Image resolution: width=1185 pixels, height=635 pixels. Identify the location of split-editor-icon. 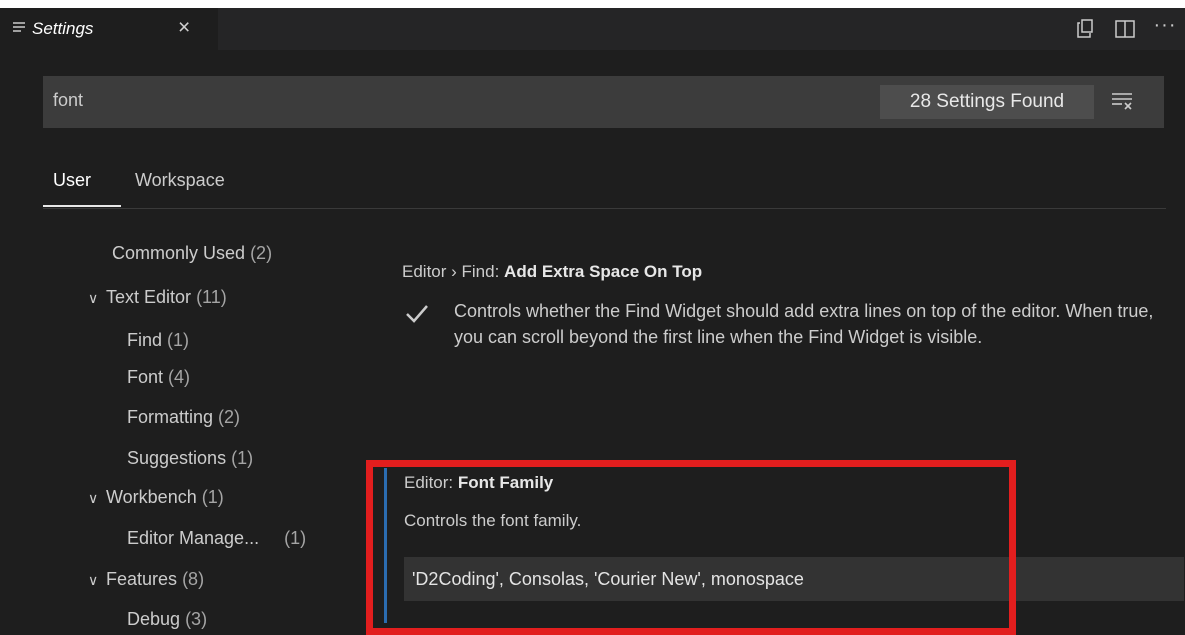
(1125, 29).